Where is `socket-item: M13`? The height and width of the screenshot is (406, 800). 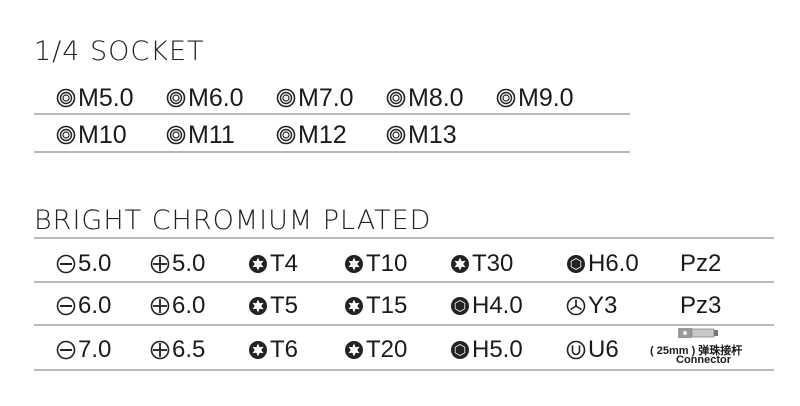
socket-item: M13 is located at coordinates (421, 135).